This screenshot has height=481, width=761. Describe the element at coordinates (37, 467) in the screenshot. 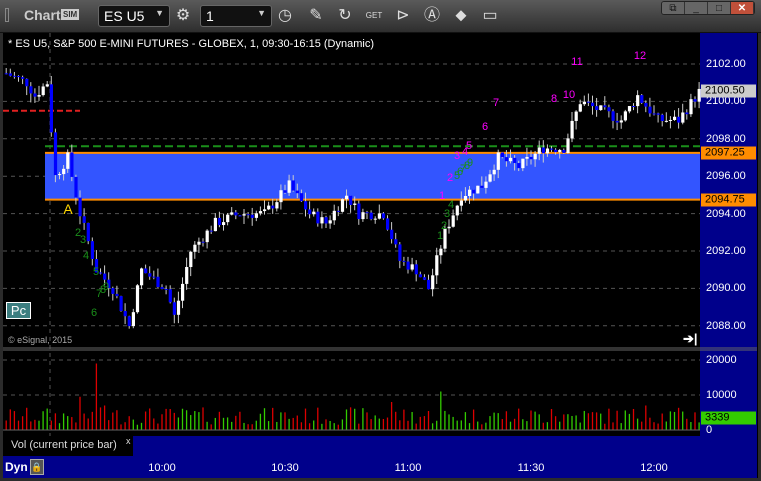

I see `lock-icon: 🔒` at that location.